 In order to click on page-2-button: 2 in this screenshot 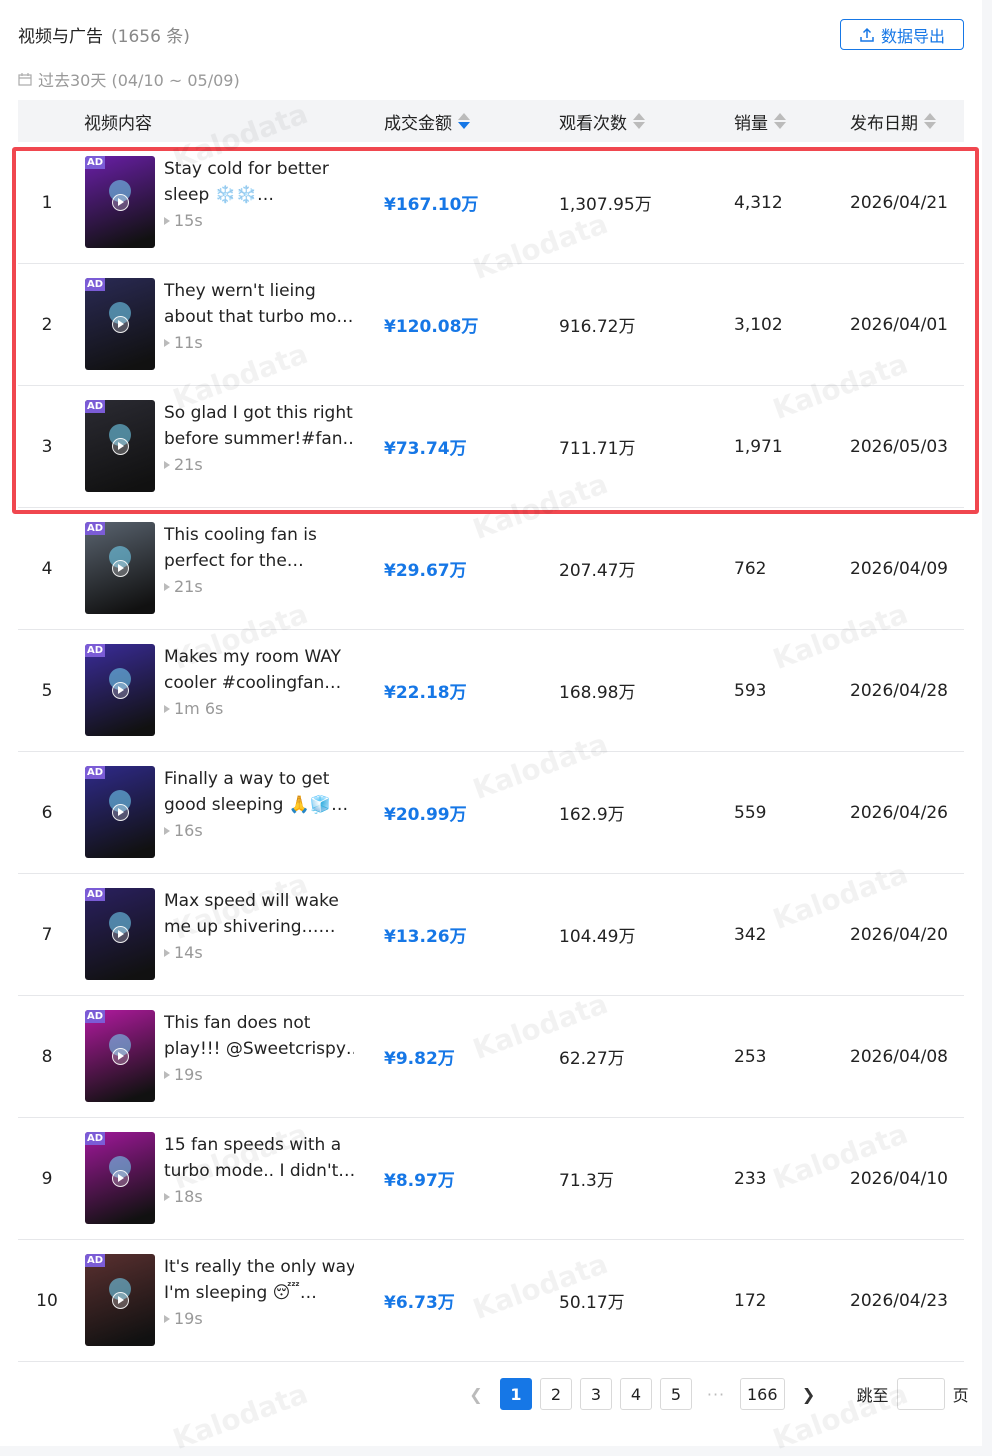, I will do `click(556, 1394)`.